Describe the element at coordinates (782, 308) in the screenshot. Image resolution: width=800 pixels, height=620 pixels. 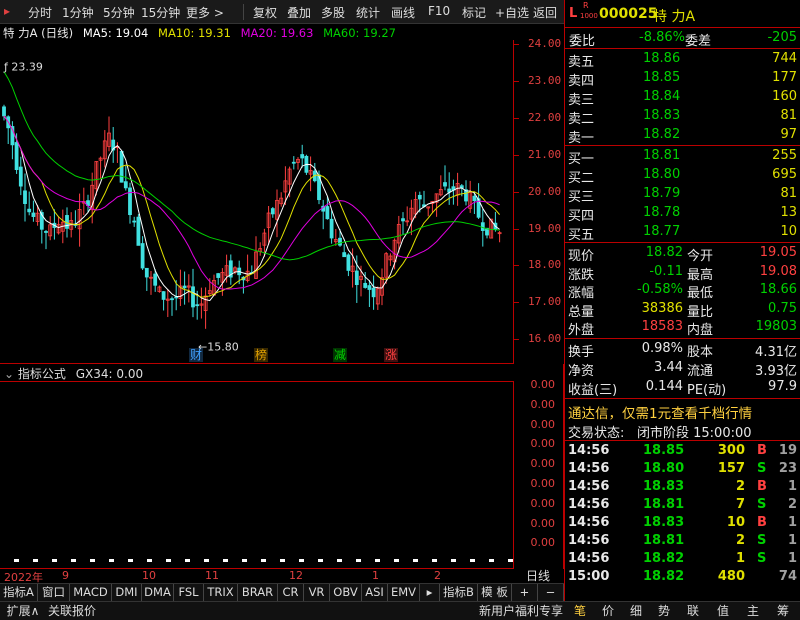
I see `stat-value: 0.75` at that location.